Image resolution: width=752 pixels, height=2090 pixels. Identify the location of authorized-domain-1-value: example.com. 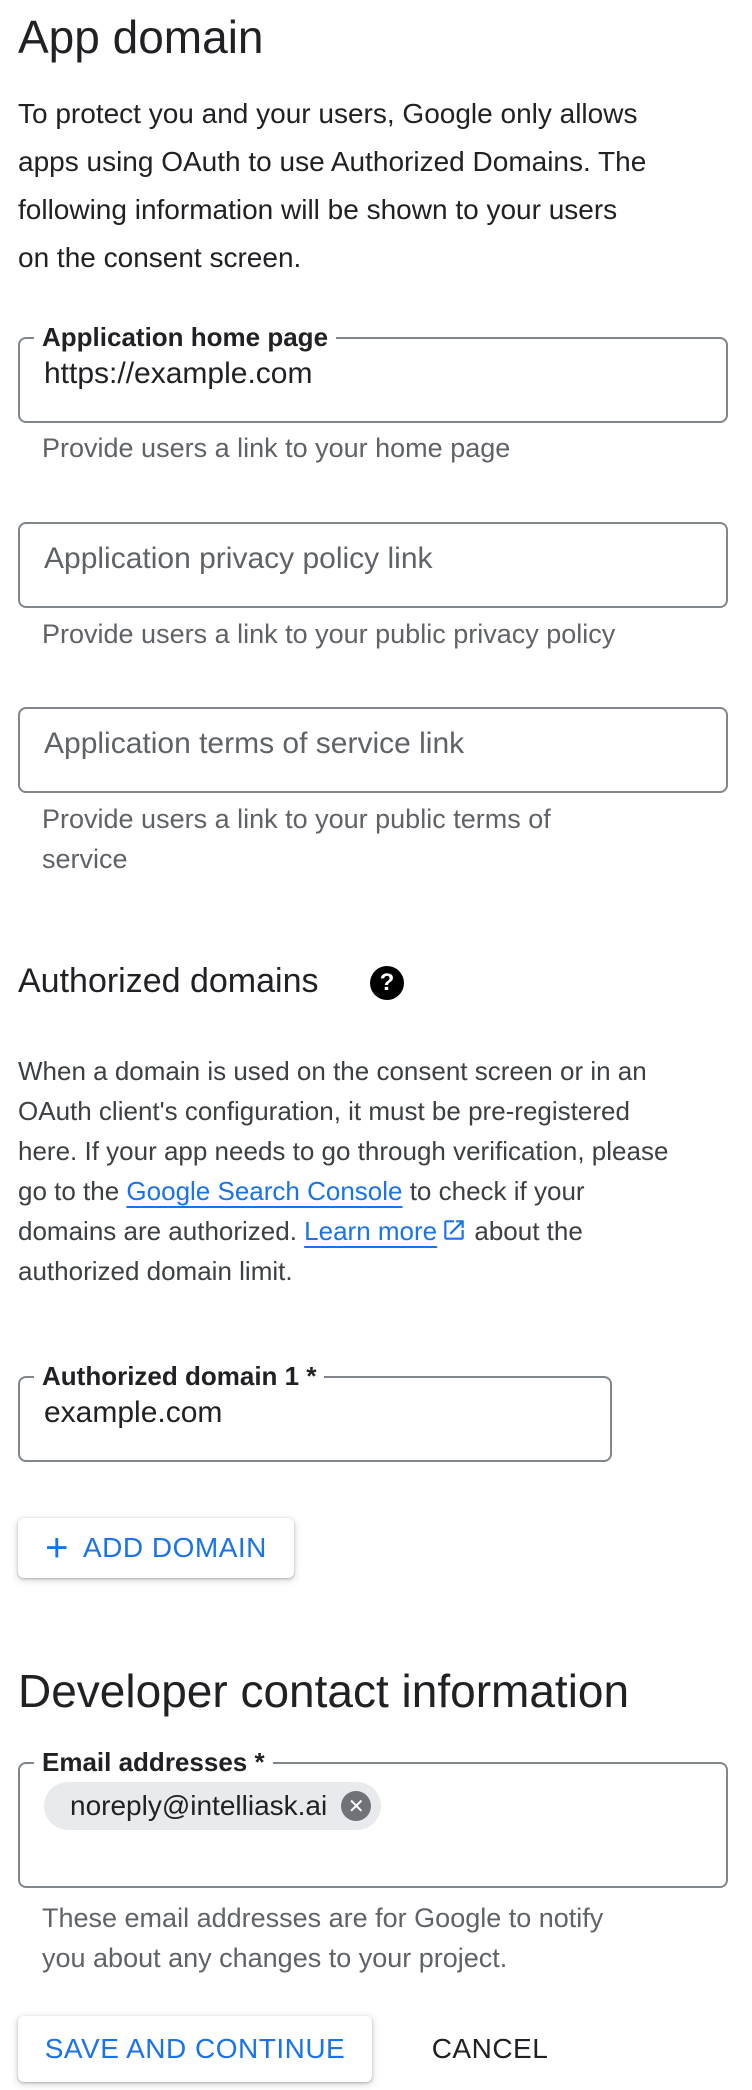
(133, 1413).